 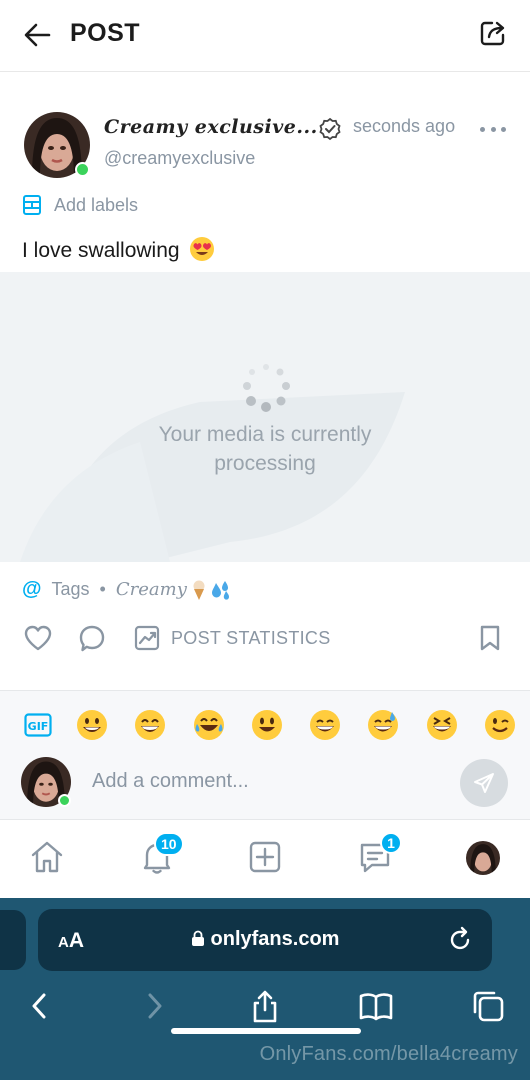 I want to click on loading-spinner-icon, so click(x=268, y=390).